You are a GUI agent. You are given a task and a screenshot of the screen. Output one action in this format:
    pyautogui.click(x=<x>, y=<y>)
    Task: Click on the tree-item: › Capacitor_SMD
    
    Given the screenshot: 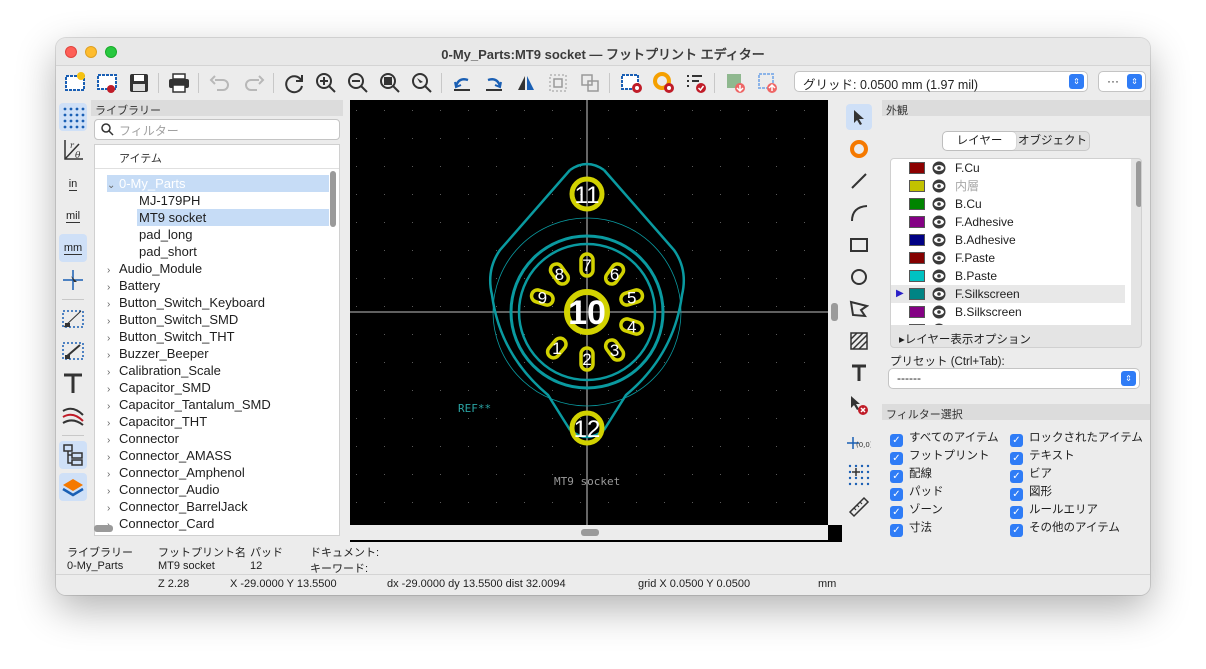 What is the action you would take?
    pyautogui.click(x=159, y=387)
    